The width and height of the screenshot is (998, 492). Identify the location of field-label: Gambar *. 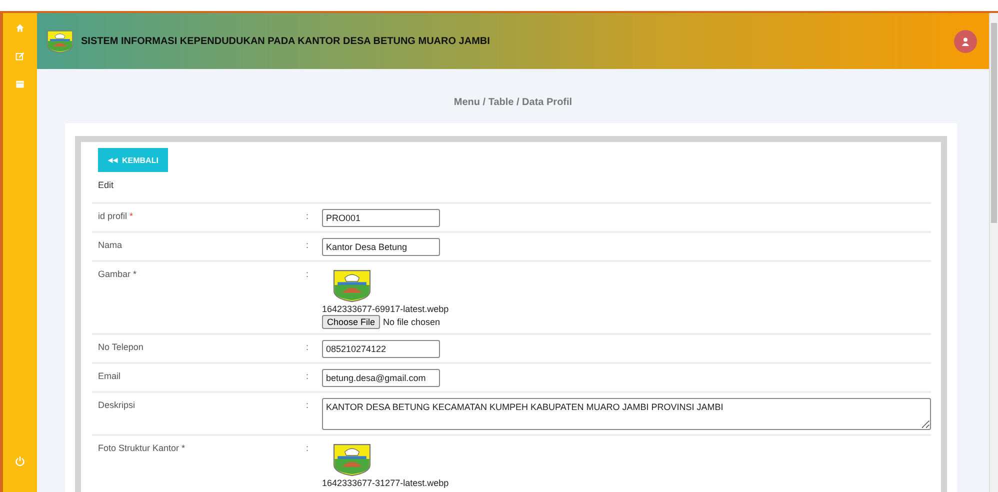
(118, 274).